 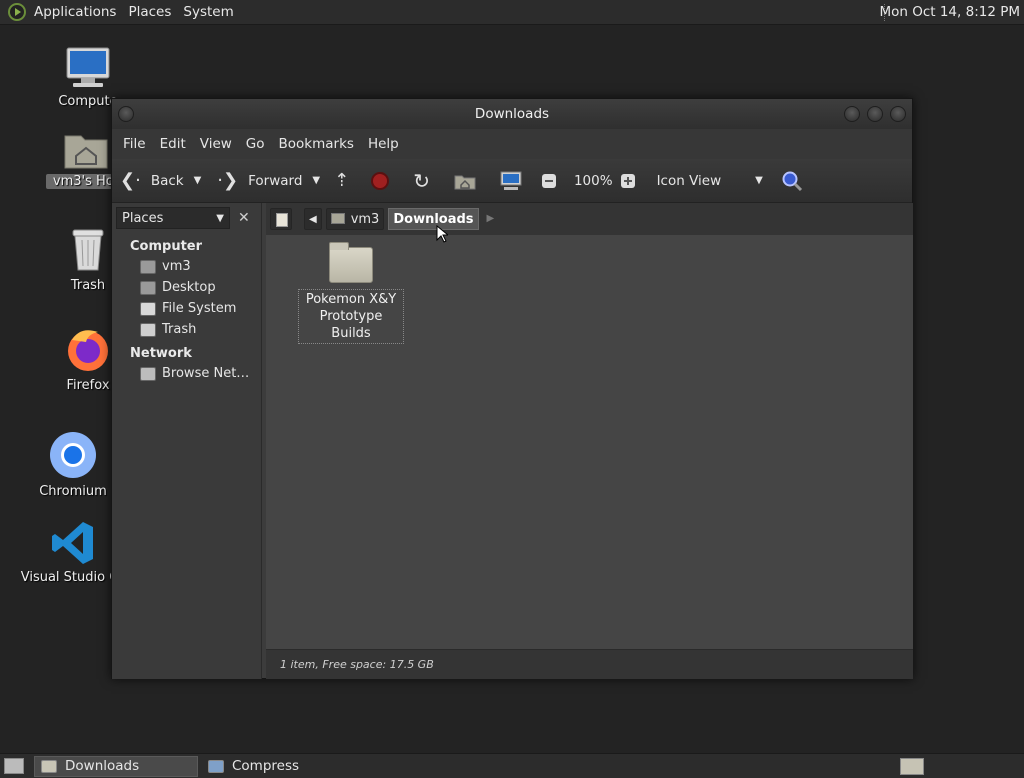 I want to click on clock: Mon Oct 14, 8:12 PM, so click(x=949, y=12).